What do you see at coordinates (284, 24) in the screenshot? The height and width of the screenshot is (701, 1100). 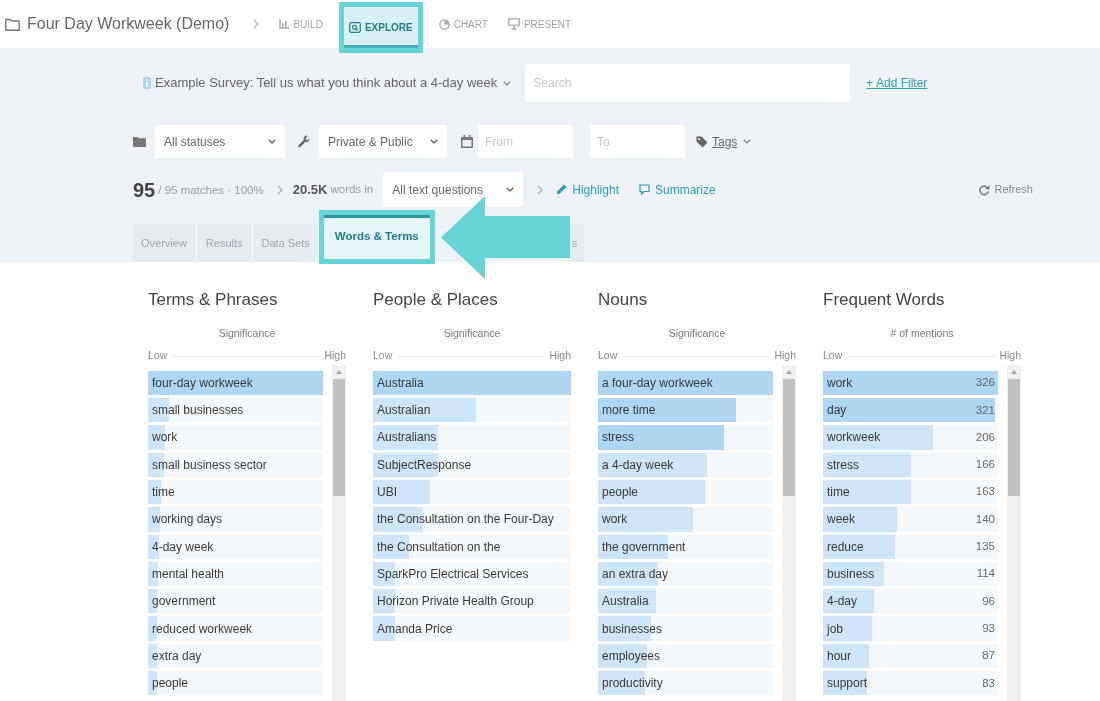 I see `bar-chart-icon` at bounding box center [284, 24].